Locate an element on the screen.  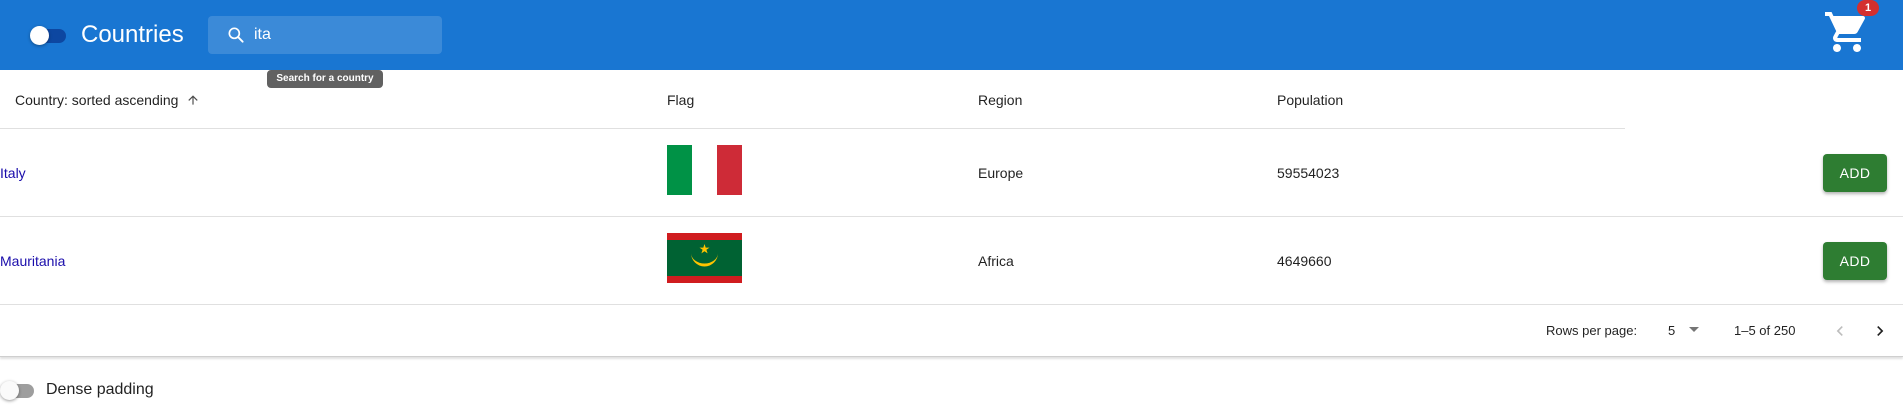
theme-toggle-thumb is located at coordinates (39, 35).